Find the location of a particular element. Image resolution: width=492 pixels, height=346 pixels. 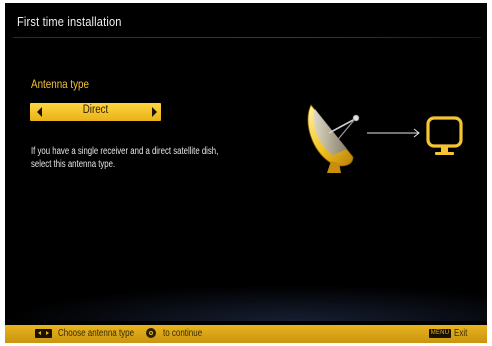

antenna-type-label: Antenna type is located at coordinates (60, 84).